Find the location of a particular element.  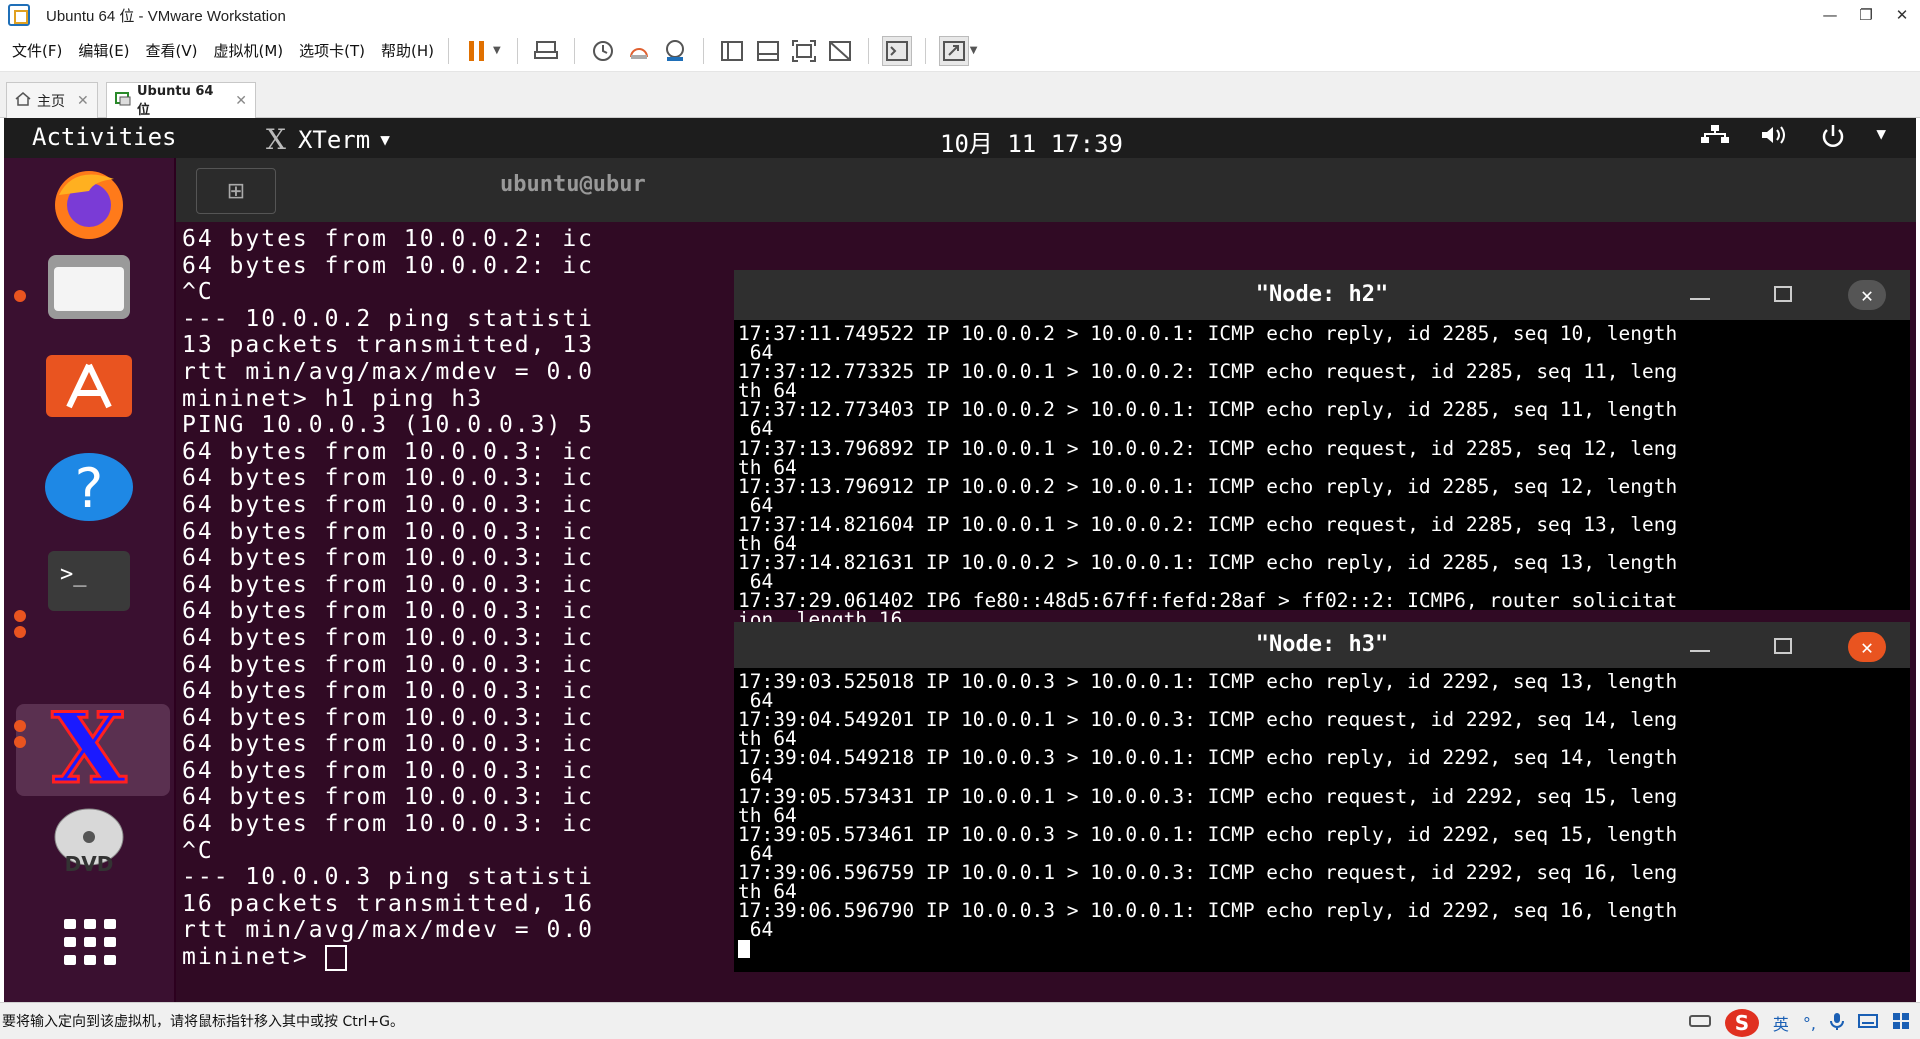

minimize-button: — is located at coordinates (1830, 15).